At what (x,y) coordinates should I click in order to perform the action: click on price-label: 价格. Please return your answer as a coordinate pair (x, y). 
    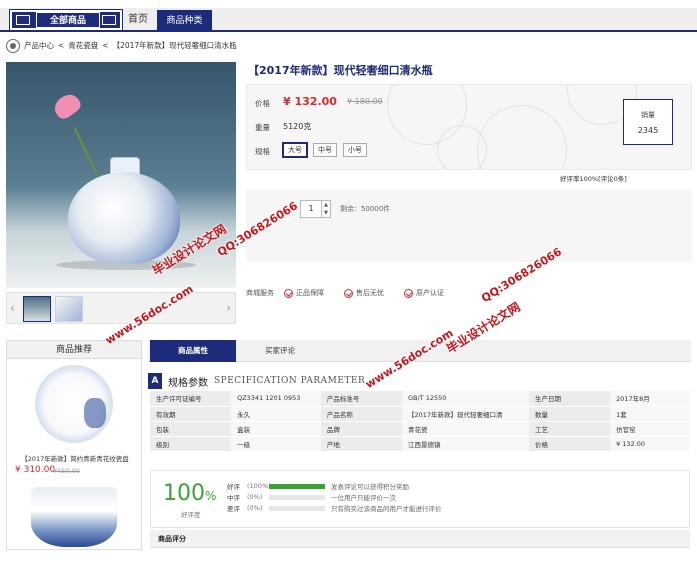
    Looking at the image, I should click on (262, 103).